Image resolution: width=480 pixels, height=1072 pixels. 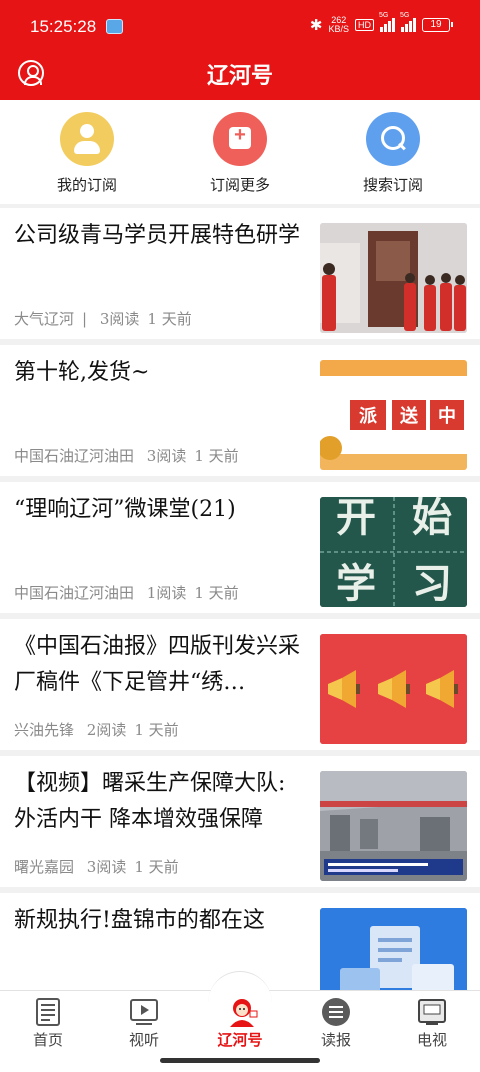 I want to click on article-title: 公司级青马学员开展特色研学, so click(x=160, y=236).